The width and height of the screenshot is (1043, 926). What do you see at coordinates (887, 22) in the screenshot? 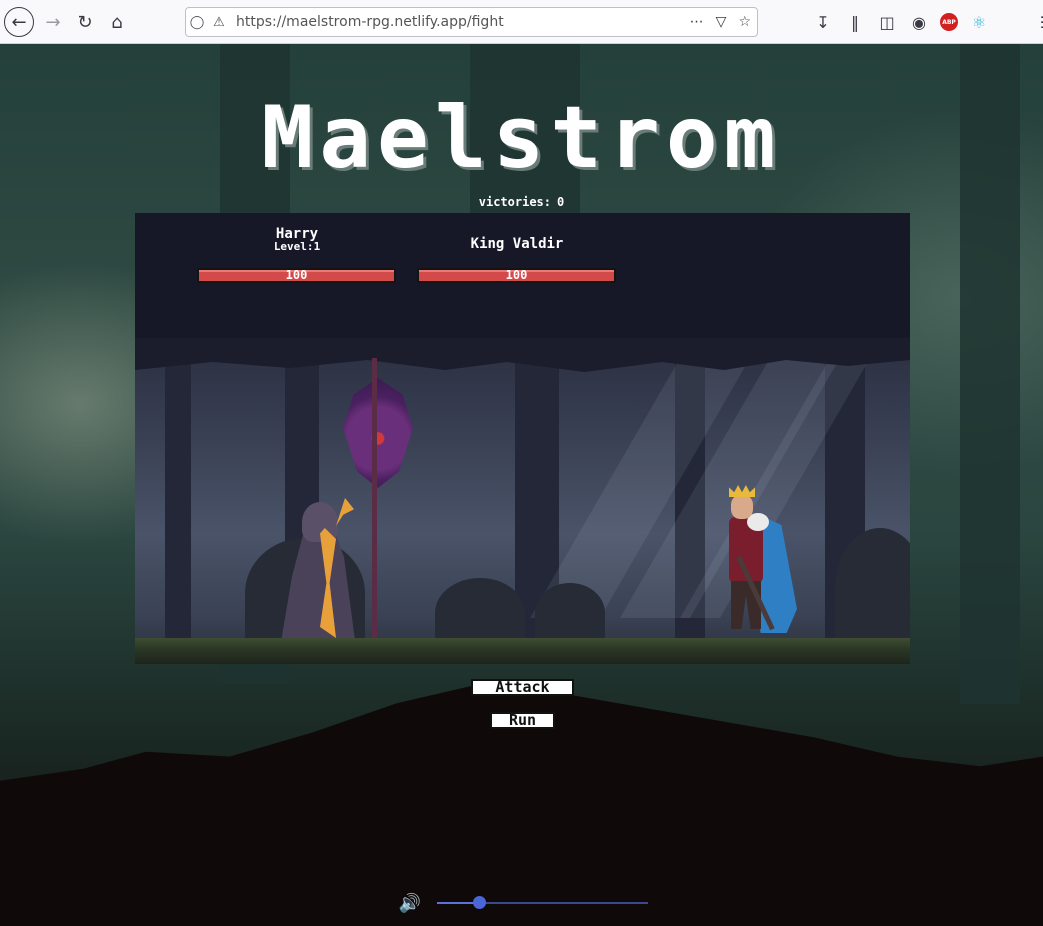
I see `sidebar-icon: ◫` at bounding box center [887, 22].